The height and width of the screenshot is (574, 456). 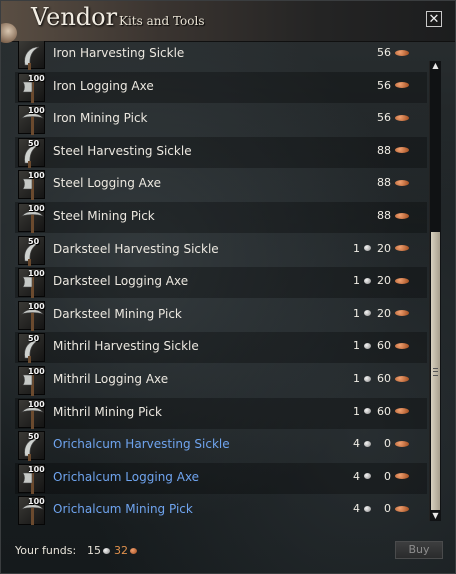 I want to click on vendor-item-row: 100 Iron Logging Axe 56, so click(x=221, y=87).